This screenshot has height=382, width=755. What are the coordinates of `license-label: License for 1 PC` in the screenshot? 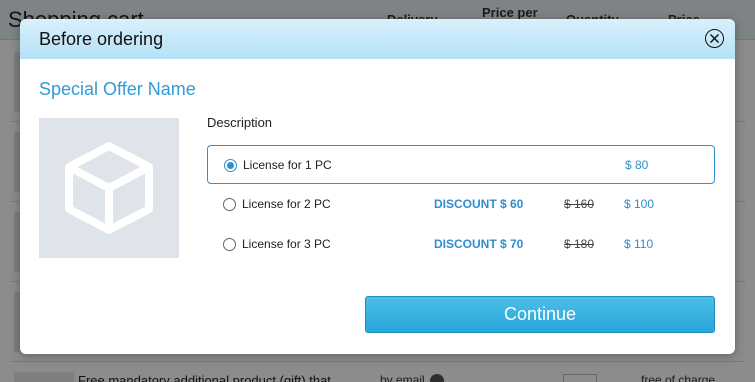 It's located at (287, 165).